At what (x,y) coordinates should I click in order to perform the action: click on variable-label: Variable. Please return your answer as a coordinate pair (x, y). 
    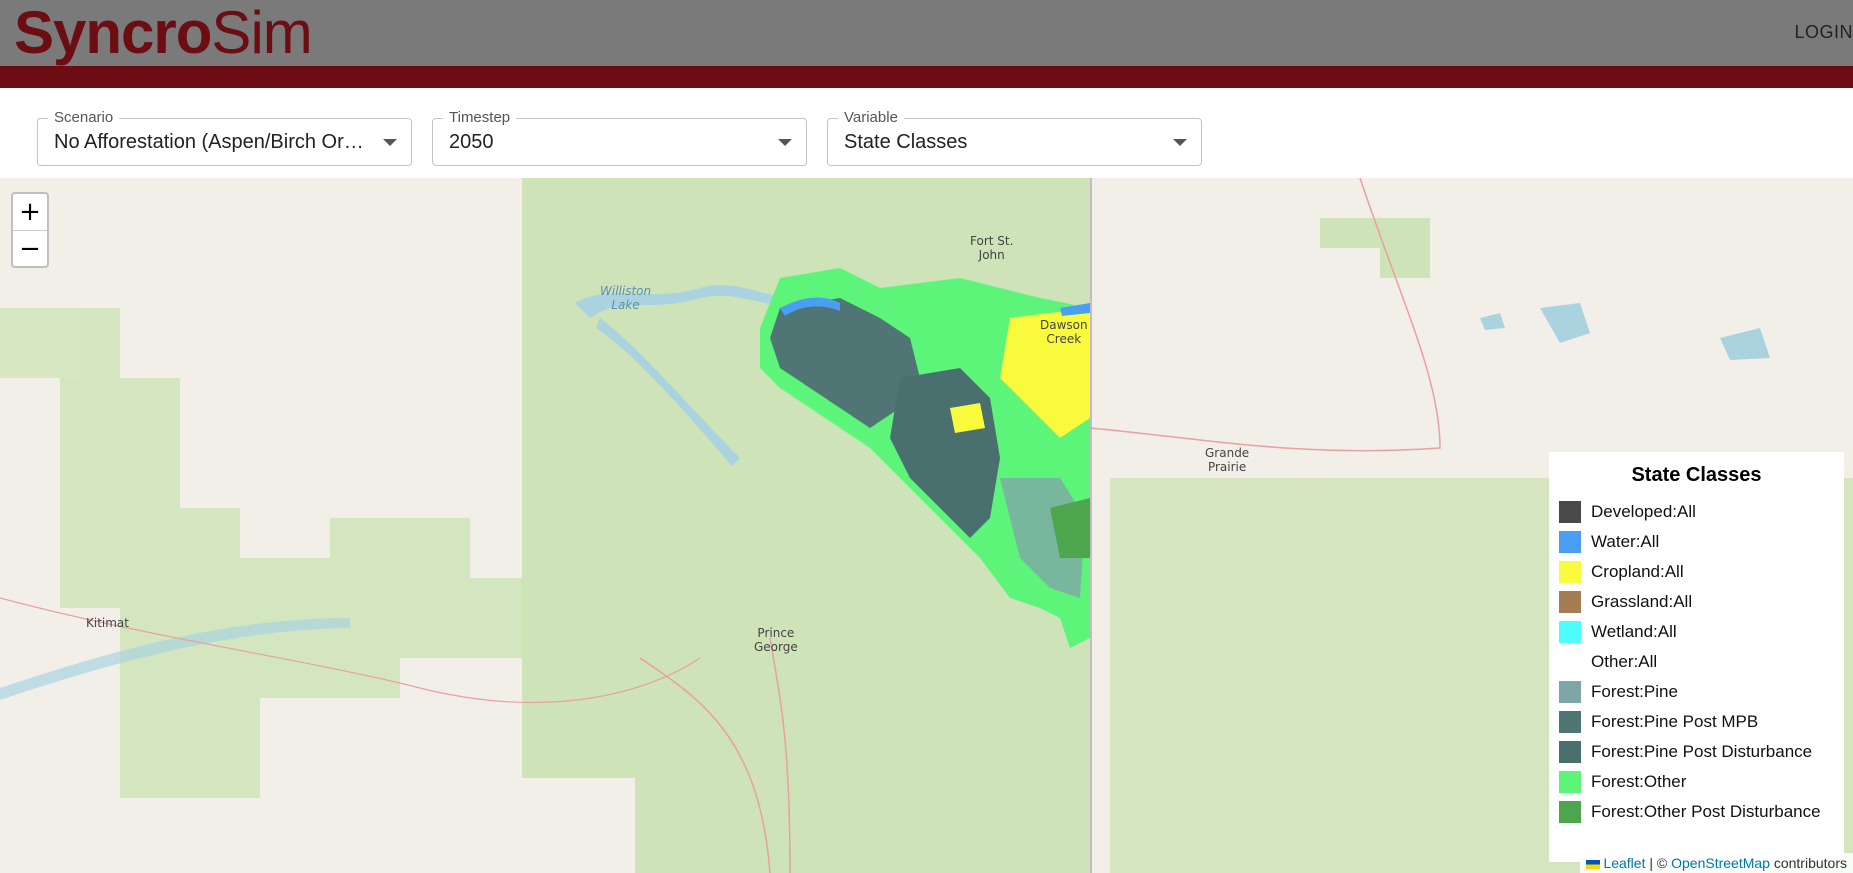
    Looking at the image, I should click on (871, 117).